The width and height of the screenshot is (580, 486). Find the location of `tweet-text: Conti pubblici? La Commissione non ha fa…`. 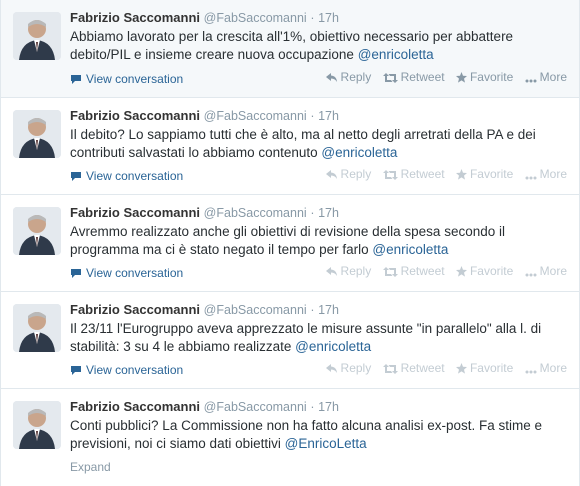

tweet-text: Conti pubblici? La Commissione non ha fa… is located at coordinates (320, 435).